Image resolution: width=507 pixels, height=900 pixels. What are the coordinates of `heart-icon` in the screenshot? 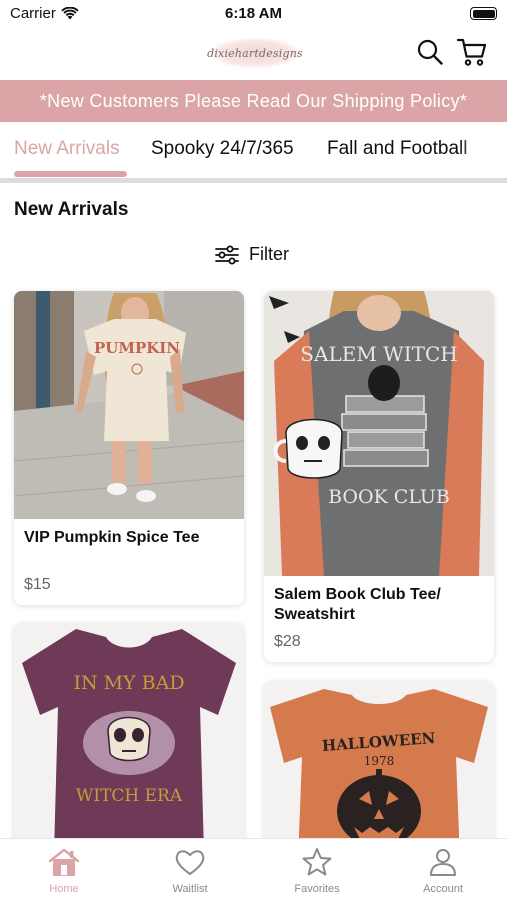 It's located at (190, 862).